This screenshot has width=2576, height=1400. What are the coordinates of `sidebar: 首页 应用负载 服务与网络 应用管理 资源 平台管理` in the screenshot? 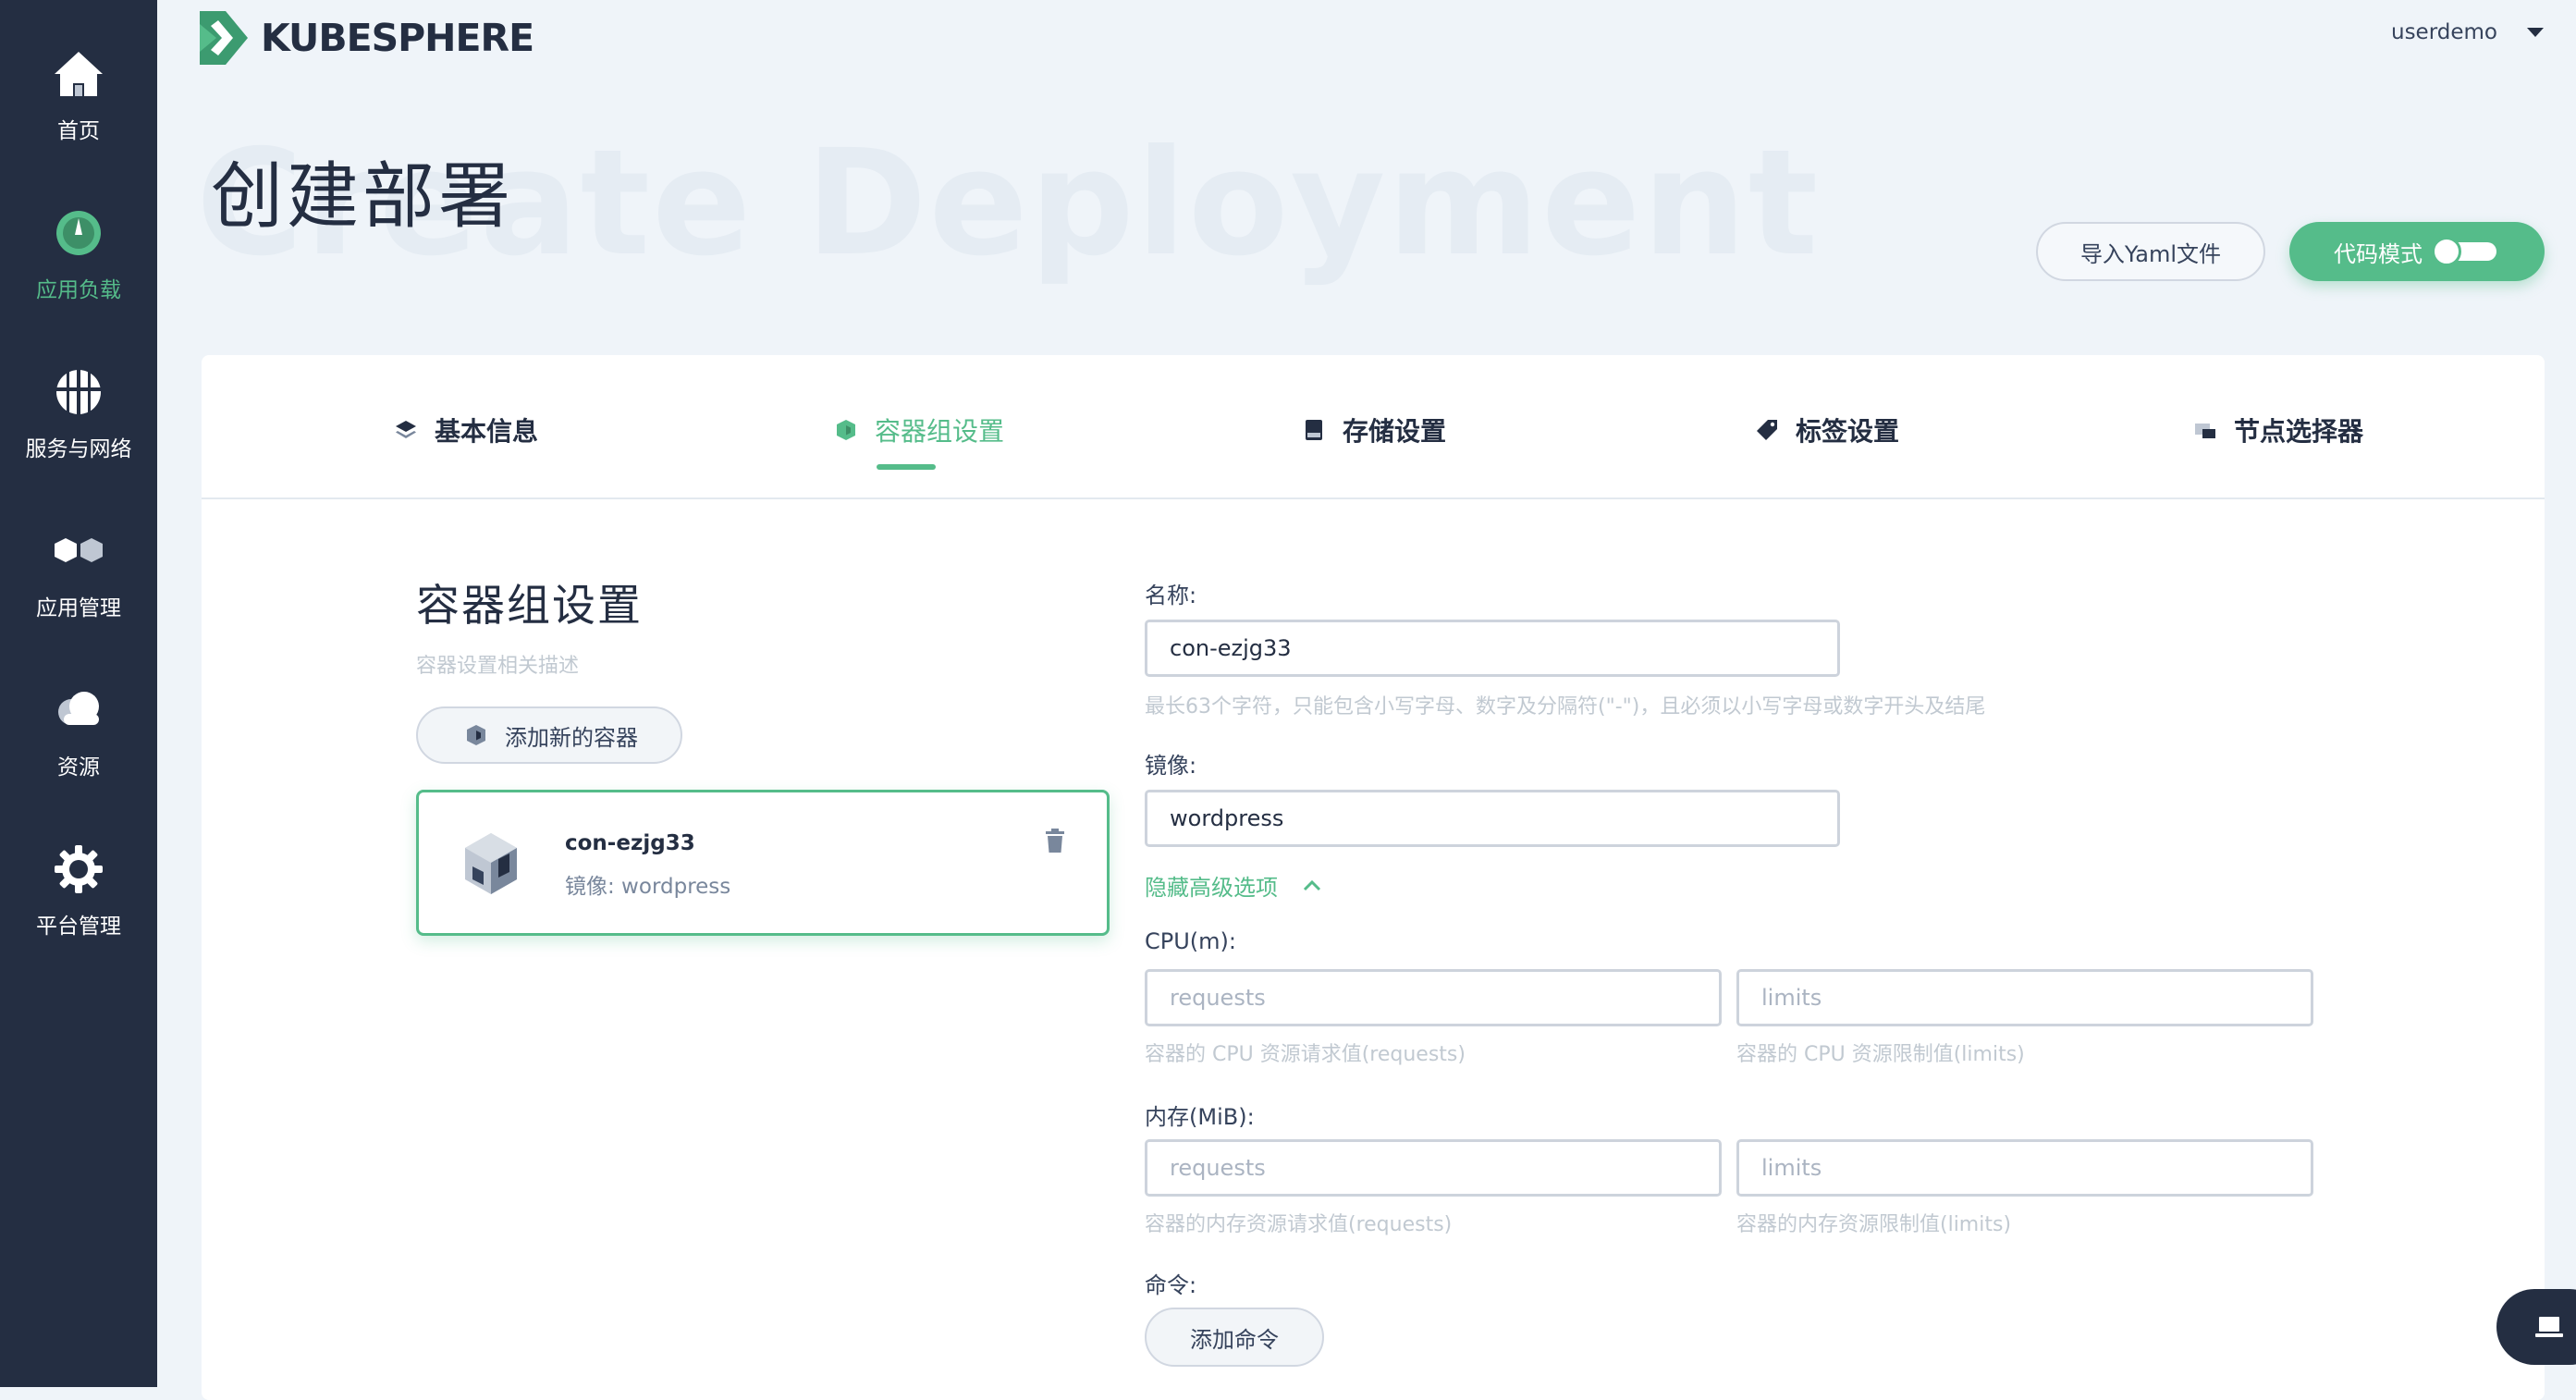 It's located at (79, 693).